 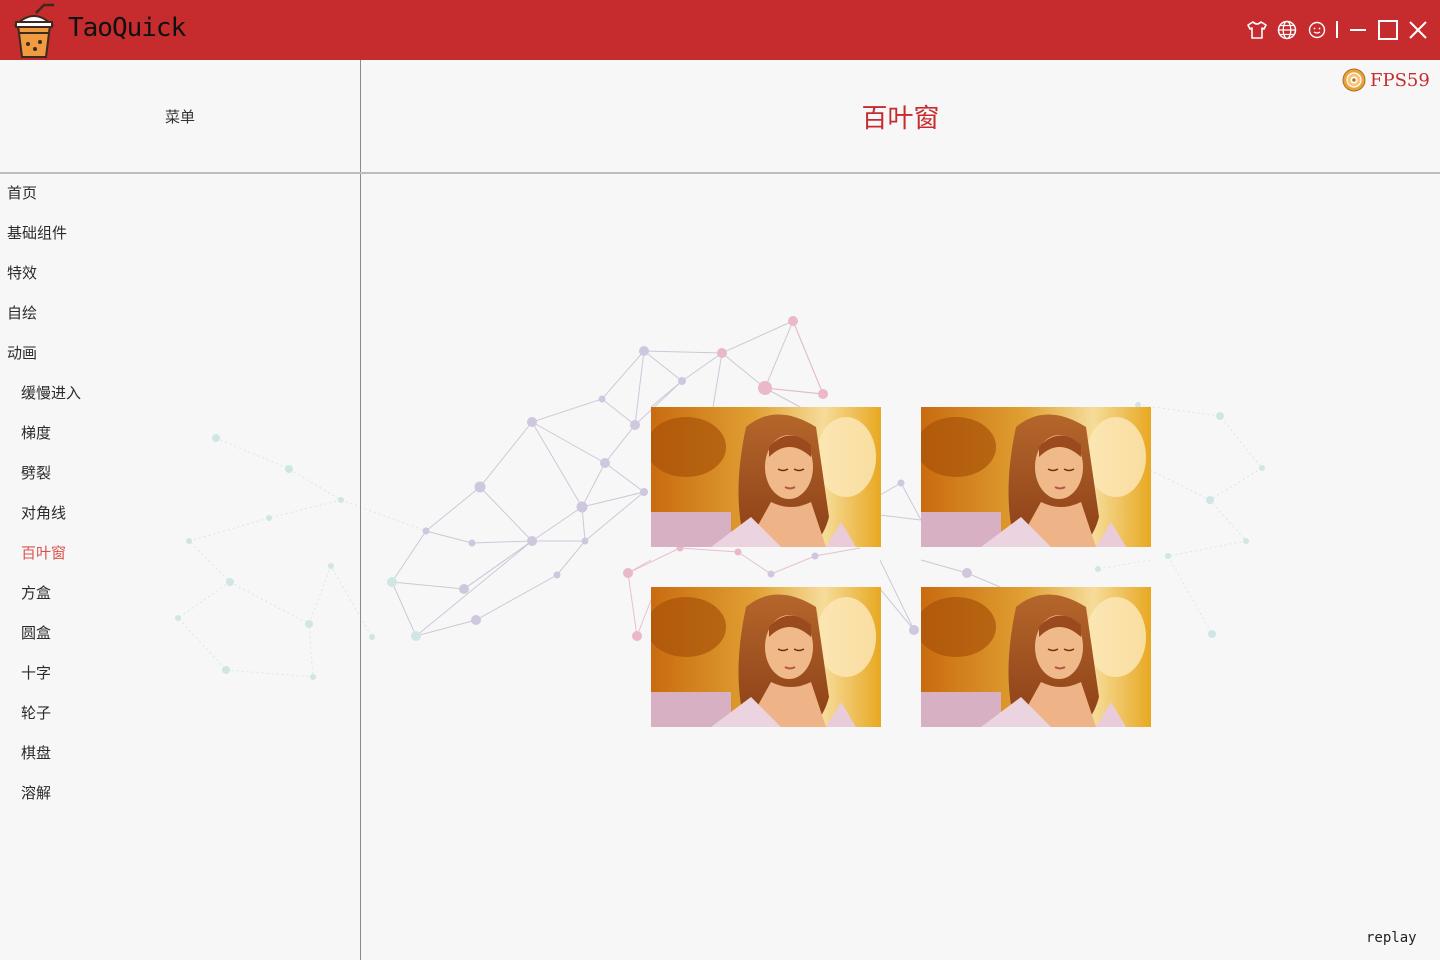 What do you see at coordinates (180, 593) in the screenshot?
I see `sidebar-item: 方盒` at bounding box center [180, 593].